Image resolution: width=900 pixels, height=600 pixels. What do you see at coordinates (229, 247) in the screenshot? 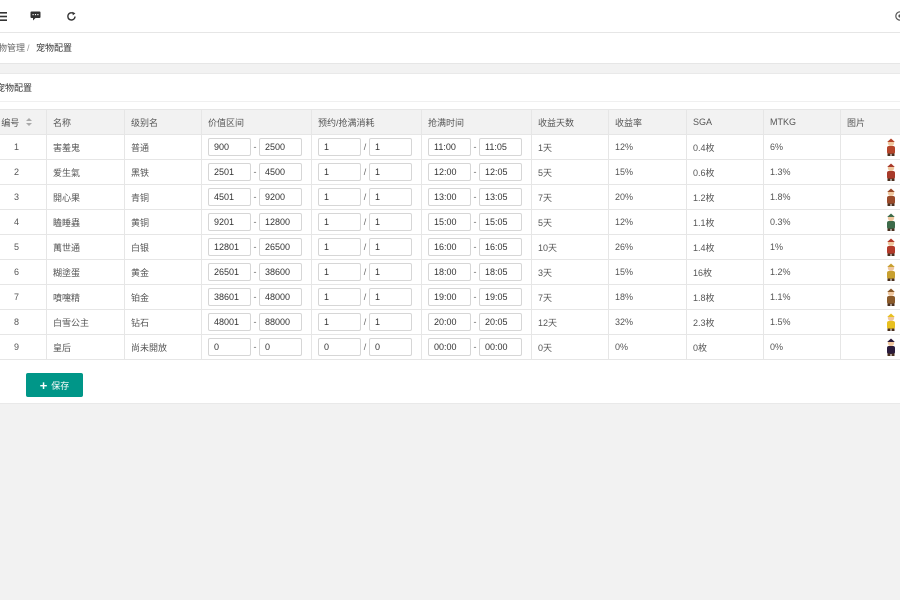
I see `price-min-input: 12801` at bounding box center [229, 247].